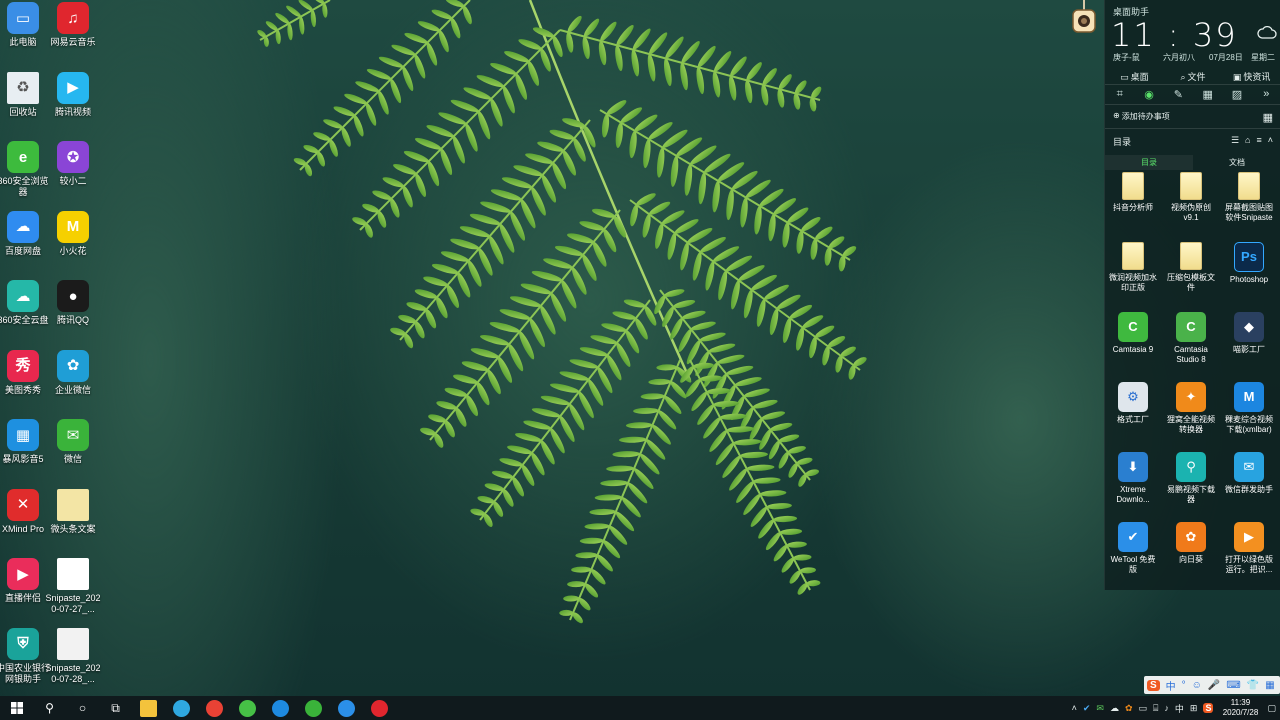  I want to click on directory-item: 抖音分析师, so click(1133, 203).